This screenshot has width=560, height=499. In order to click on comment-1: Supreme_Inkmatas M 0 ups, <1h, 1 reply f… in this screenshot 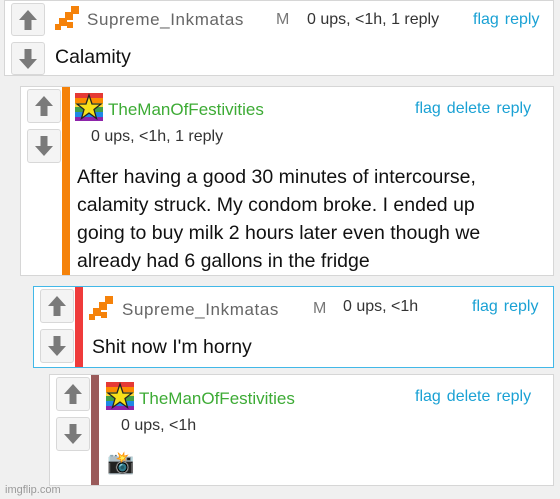, I will do `click(279, 38)`.